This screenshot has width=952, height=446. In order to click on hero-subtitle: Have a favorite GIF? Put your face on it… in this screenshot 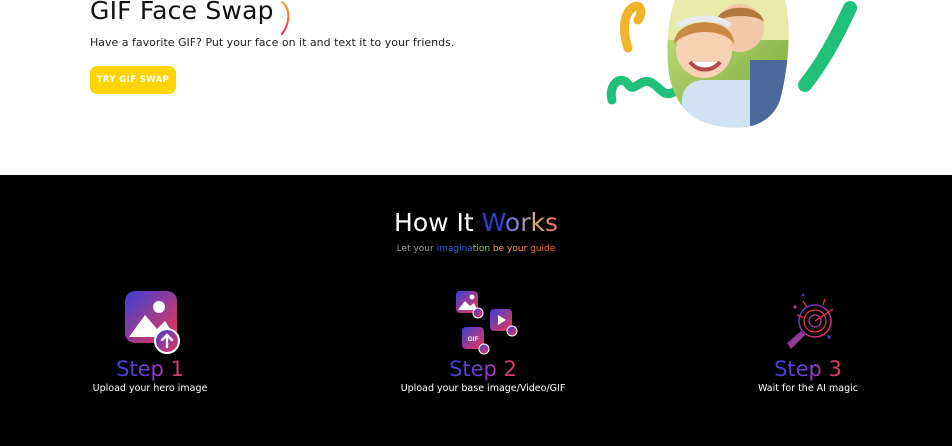, I will do `click(272, 42)`.